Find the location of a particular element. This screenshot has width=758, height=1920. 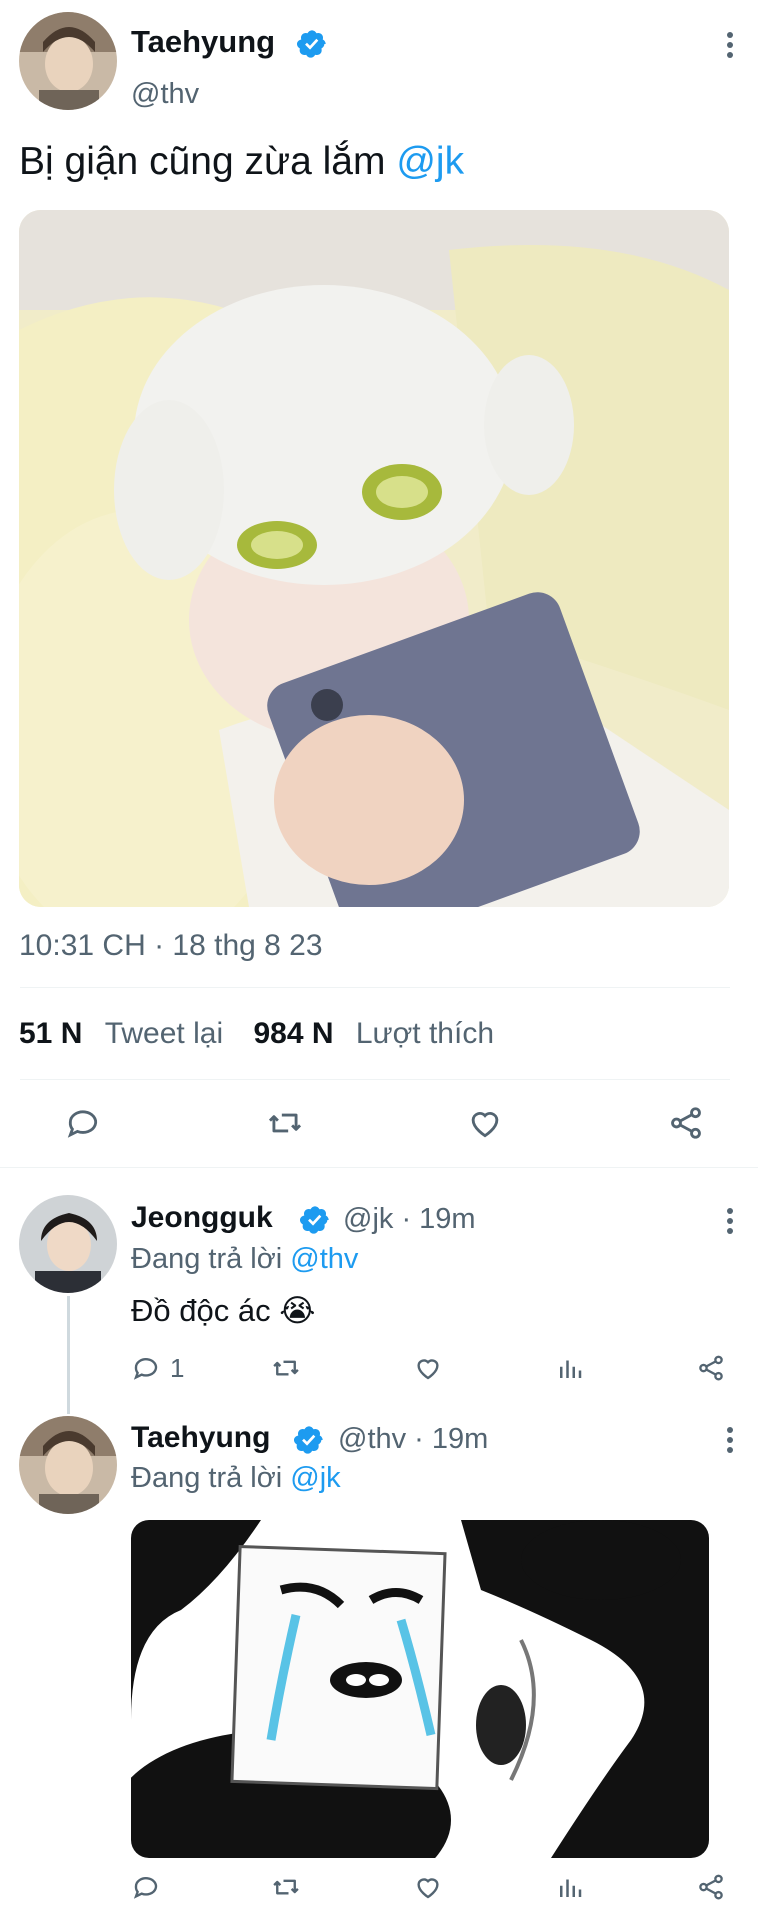

section-divider is located at coordinates (379, 1167).